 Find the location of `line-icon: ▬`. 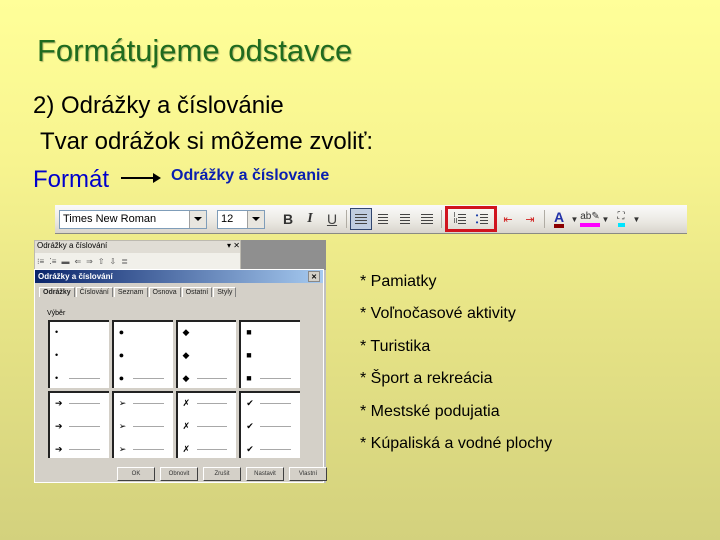

line-icon: ▬ is located at coordinates (65, 261).